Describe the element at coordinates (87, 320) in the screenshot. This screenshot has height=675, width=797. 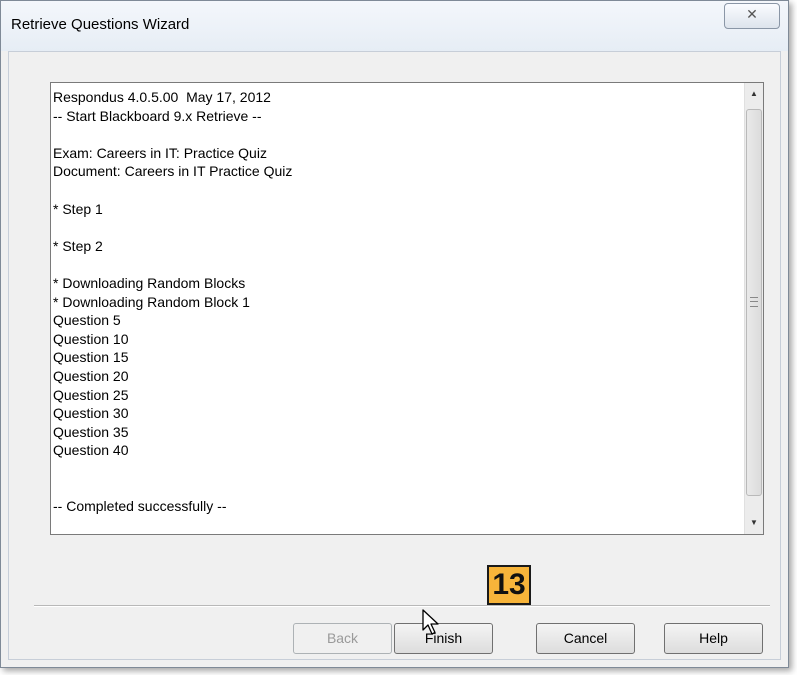
I see `log-line: Question 5` at that location.